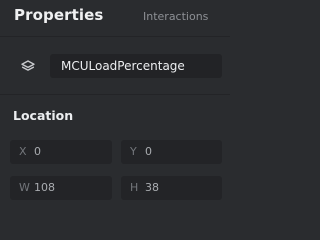 This screenshot has height=240, width=320. Describe the element at coordinates (134, 187) in the screenshot. I see `h-label: H` at that location.